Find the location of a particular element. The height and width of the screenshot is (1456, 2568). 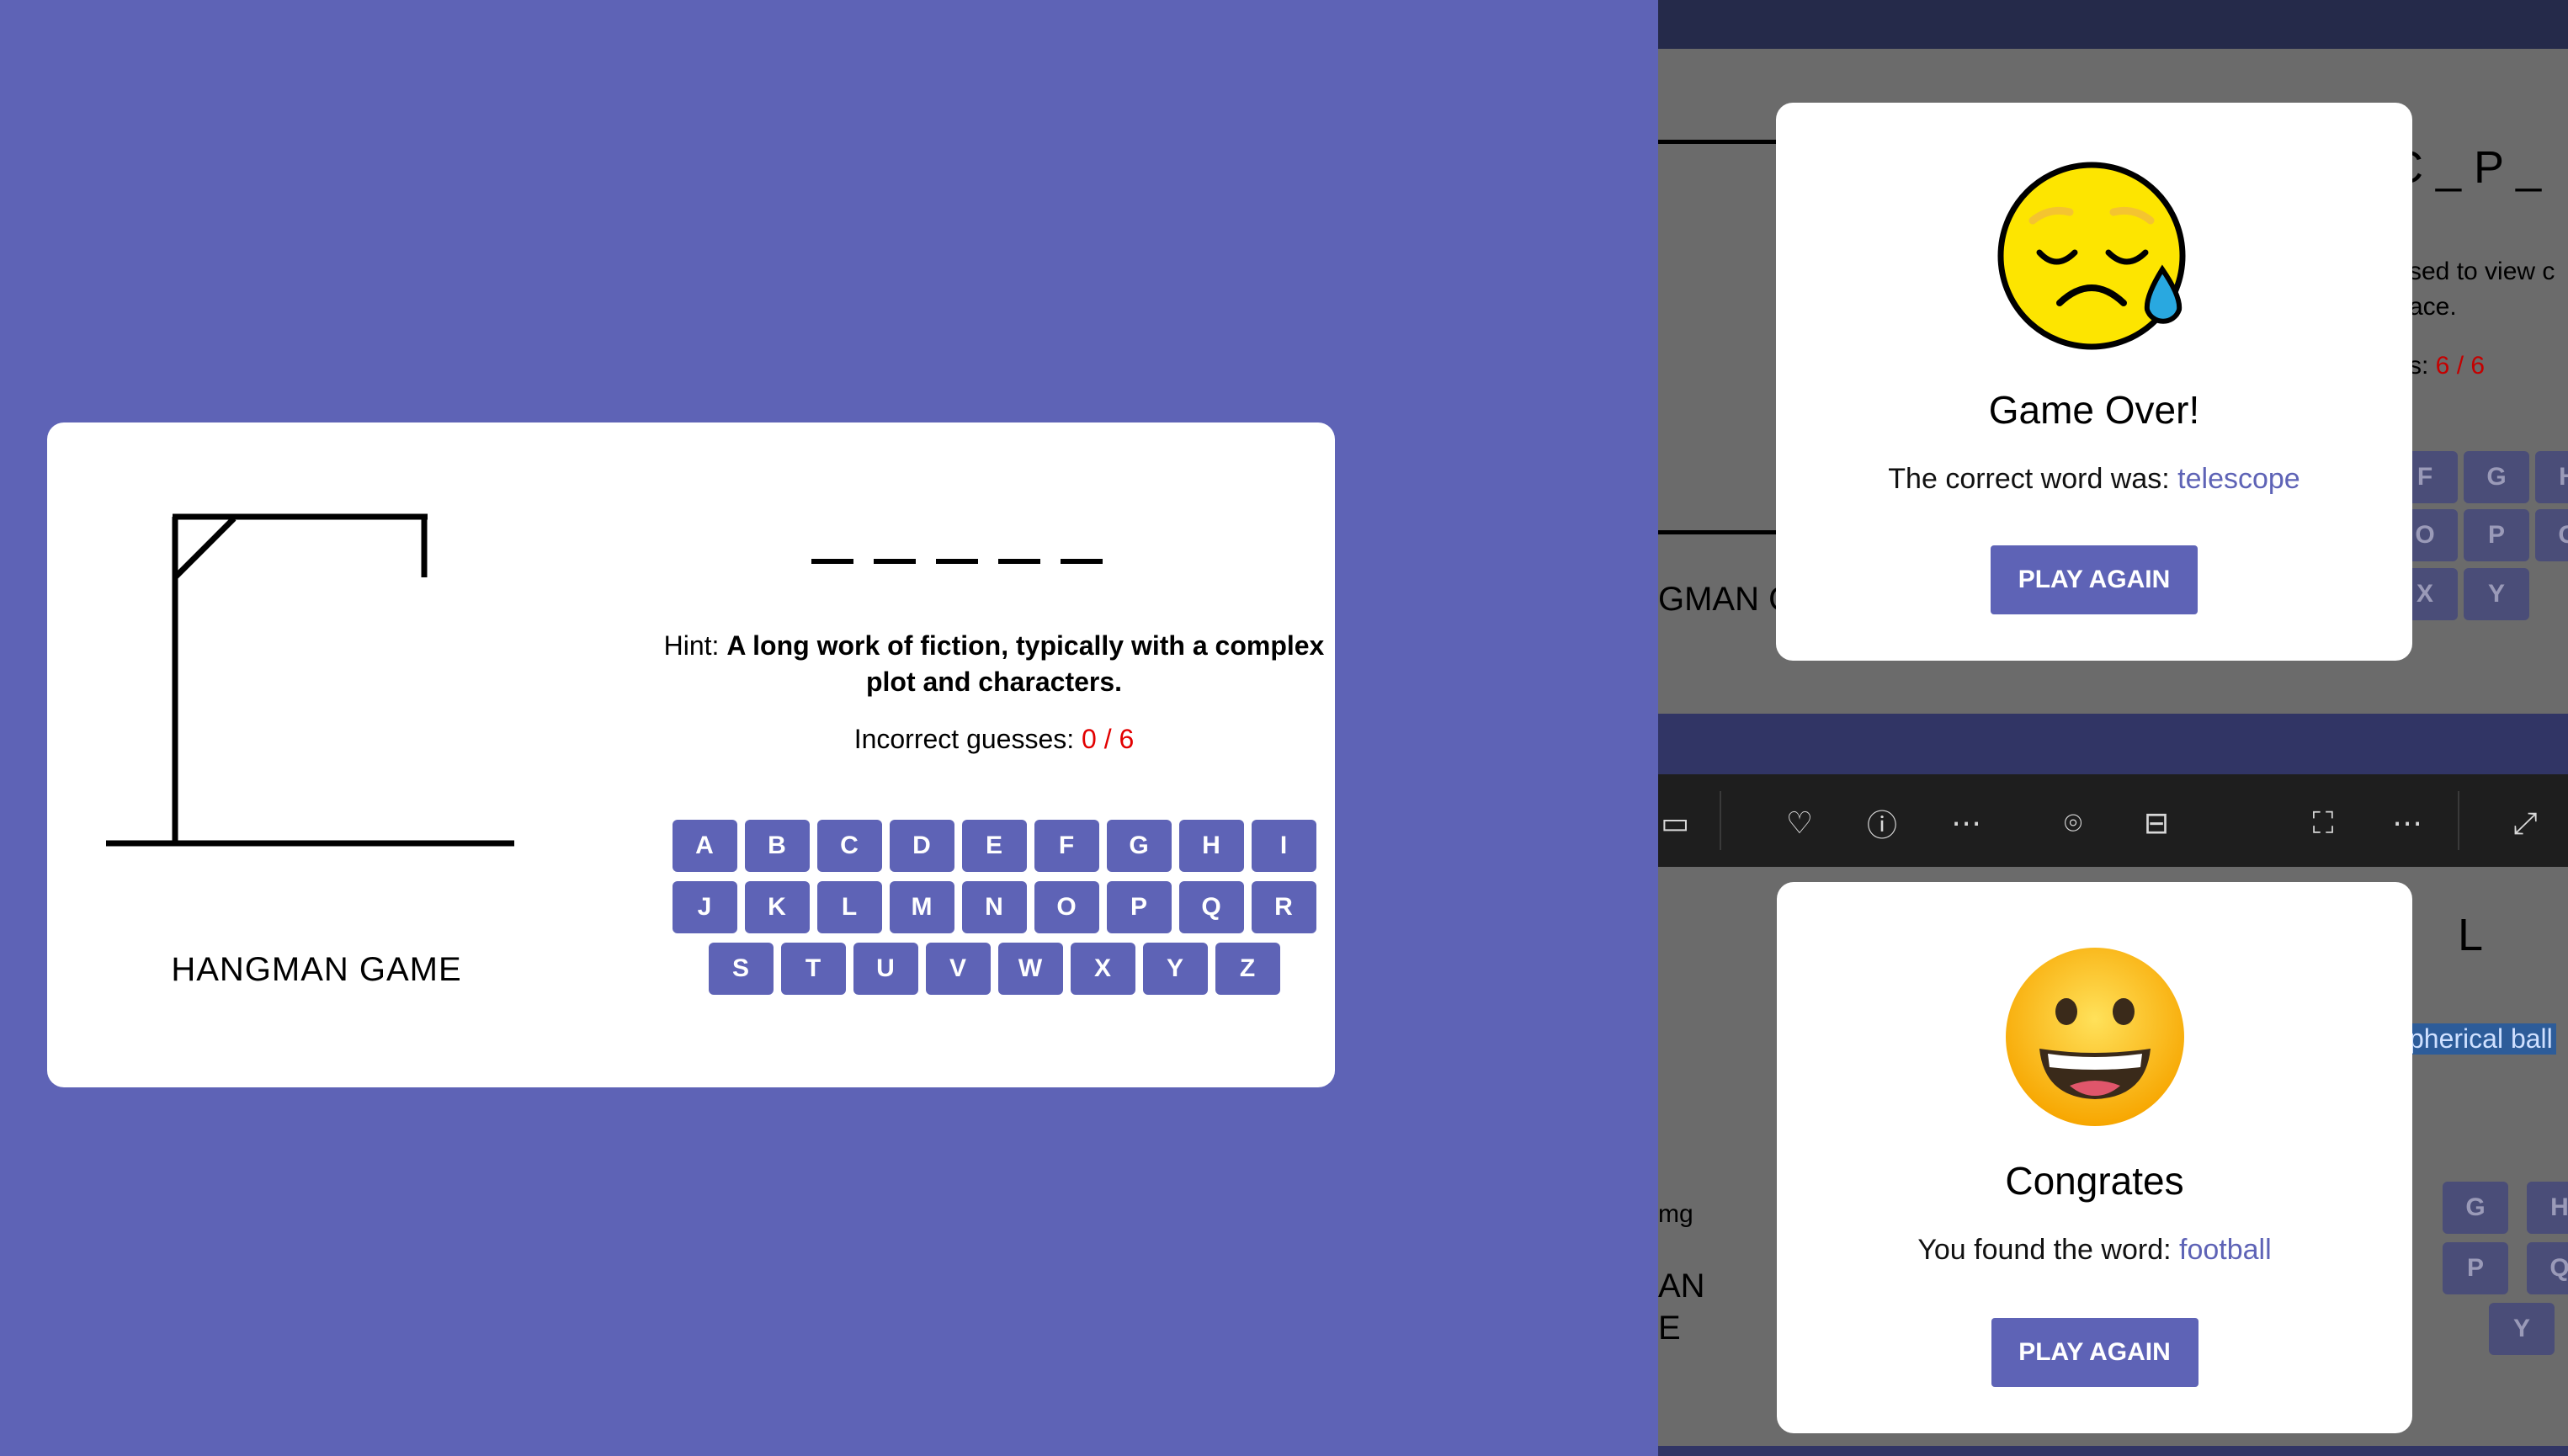

letter-key-a: A is located at coordinates (704, 846).